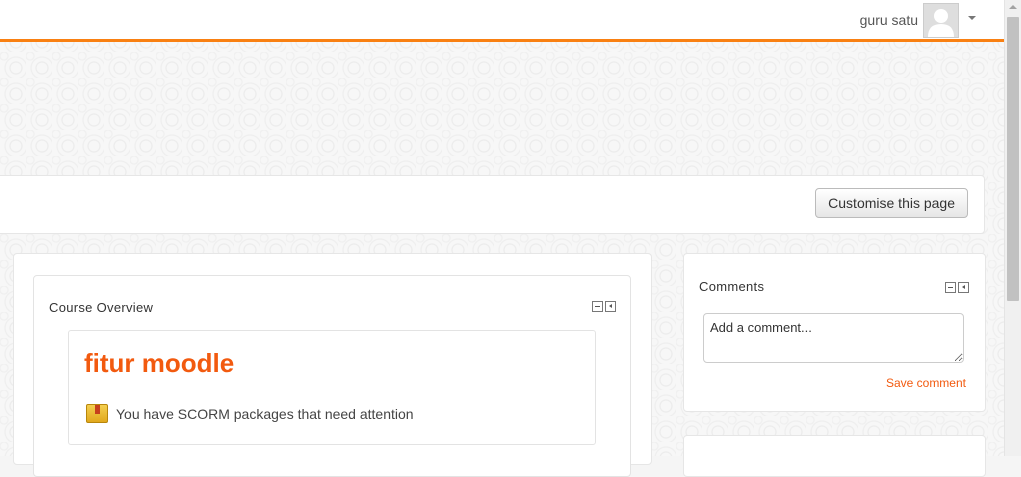 The image size is (1021, 477). What do you see at coordinates (926, 383) in the screenshot?
I see `save-comment-link: Save comment` at bounding box center [926, 383].